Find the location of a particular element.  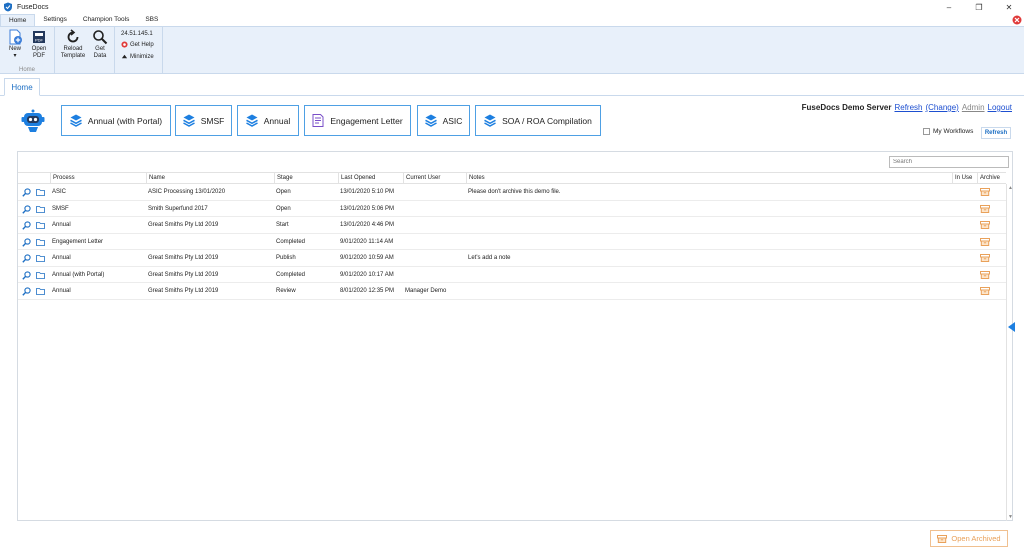

column-header-stage: Stage is located at coordinates (306, 178).